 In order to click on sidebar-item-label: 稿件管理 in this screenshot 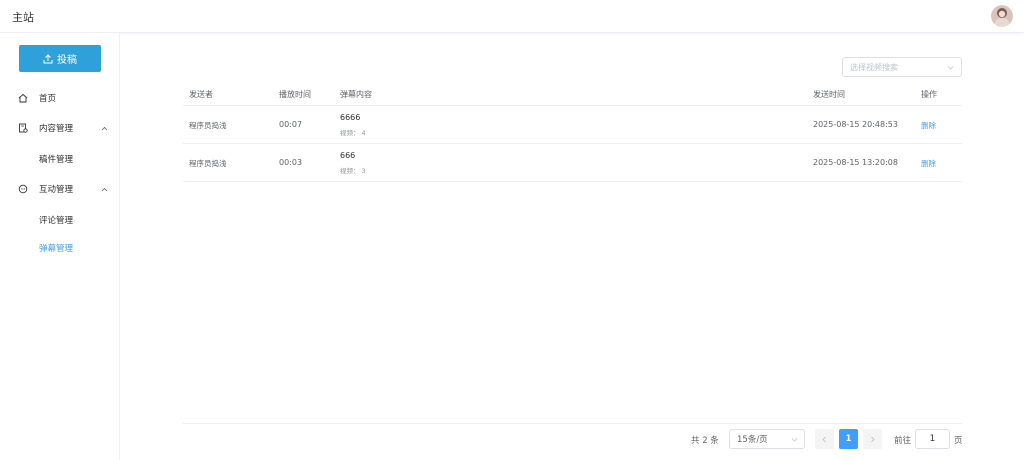, I will do `click(56, 160)`.